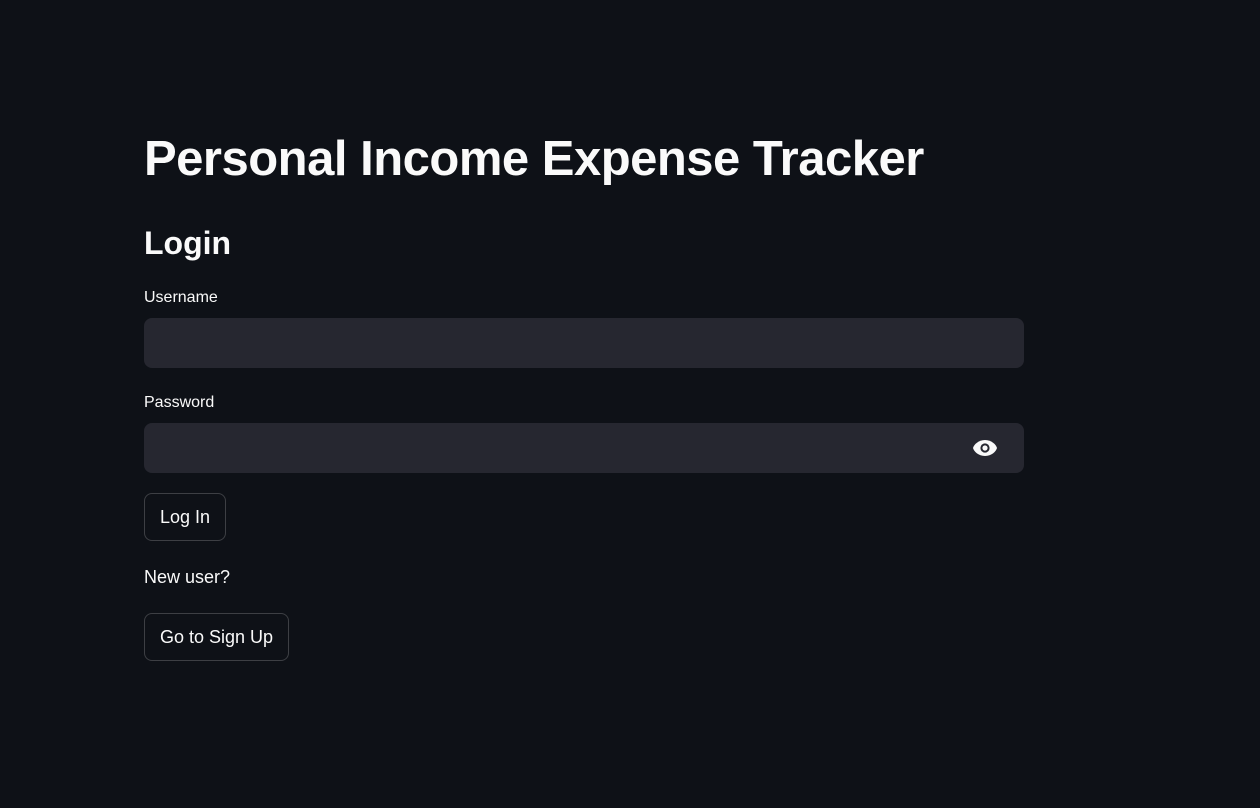  Describe the element at coordinates (181, 297) in the screenshot. I see `username-label: Username` at that location.